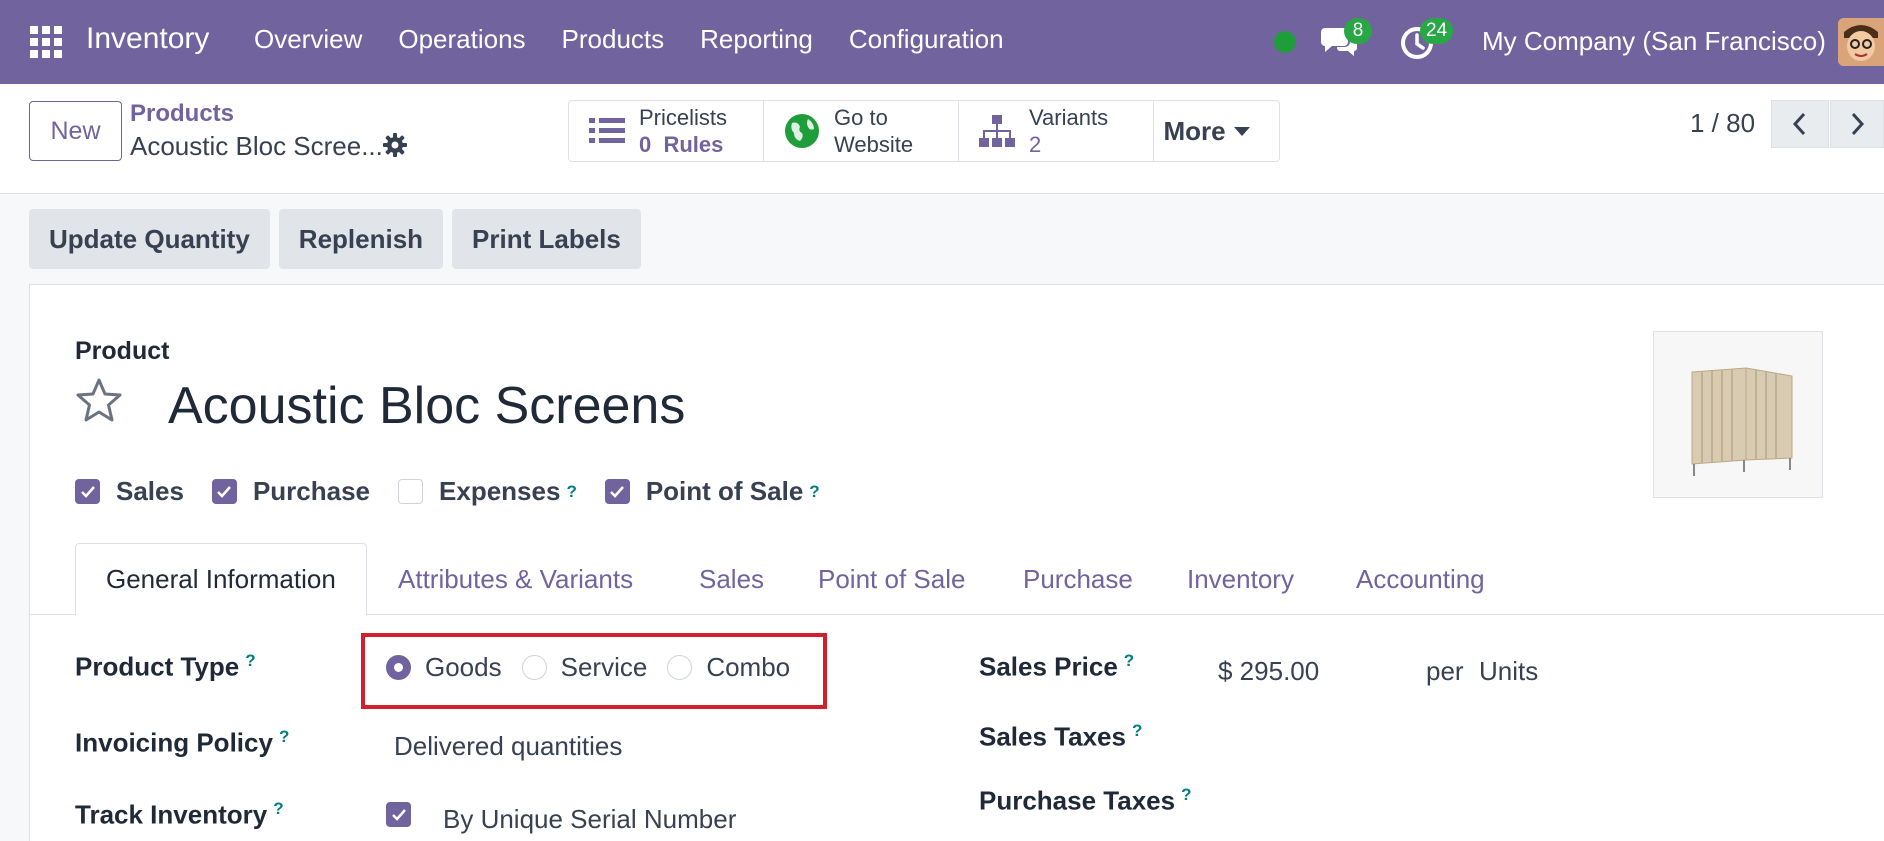  Describe the element at coordinates (861, 117) in the screenshot. I see `website-line1: Go to` at that location.